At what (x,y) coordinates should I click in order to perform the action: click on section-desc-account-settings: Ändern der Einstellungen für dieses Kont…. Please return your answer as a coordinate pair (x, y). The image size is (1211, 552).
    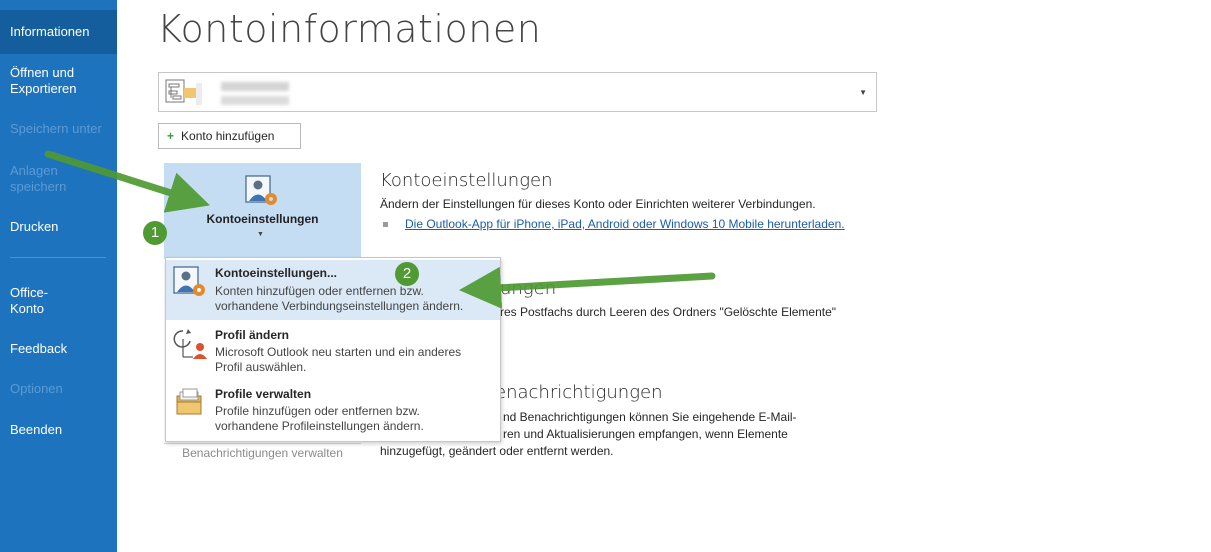
    Looking at the image, I should click on (598, 204).